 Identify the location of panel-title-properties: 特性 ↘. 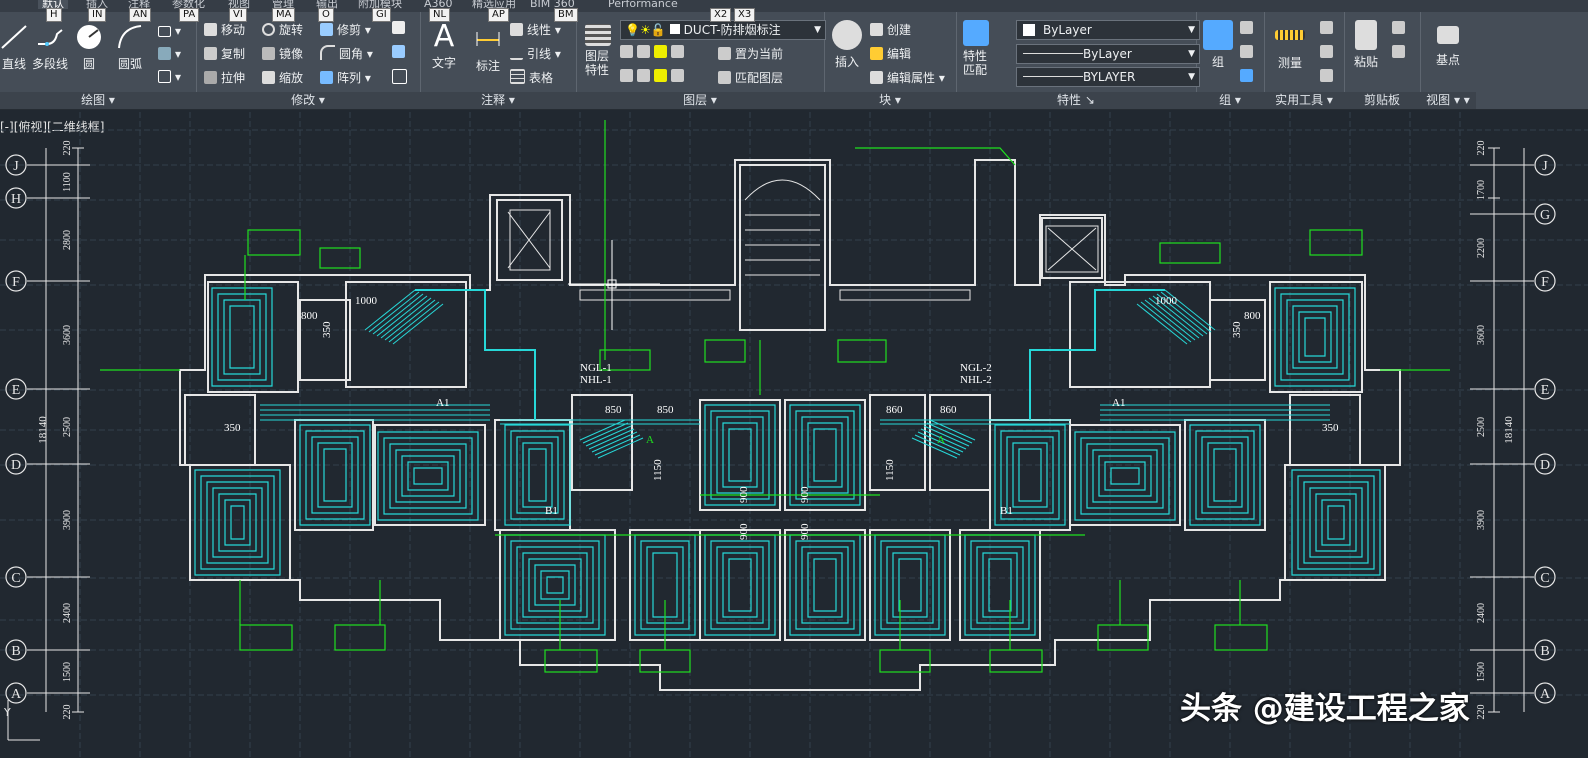
(1076, 100).